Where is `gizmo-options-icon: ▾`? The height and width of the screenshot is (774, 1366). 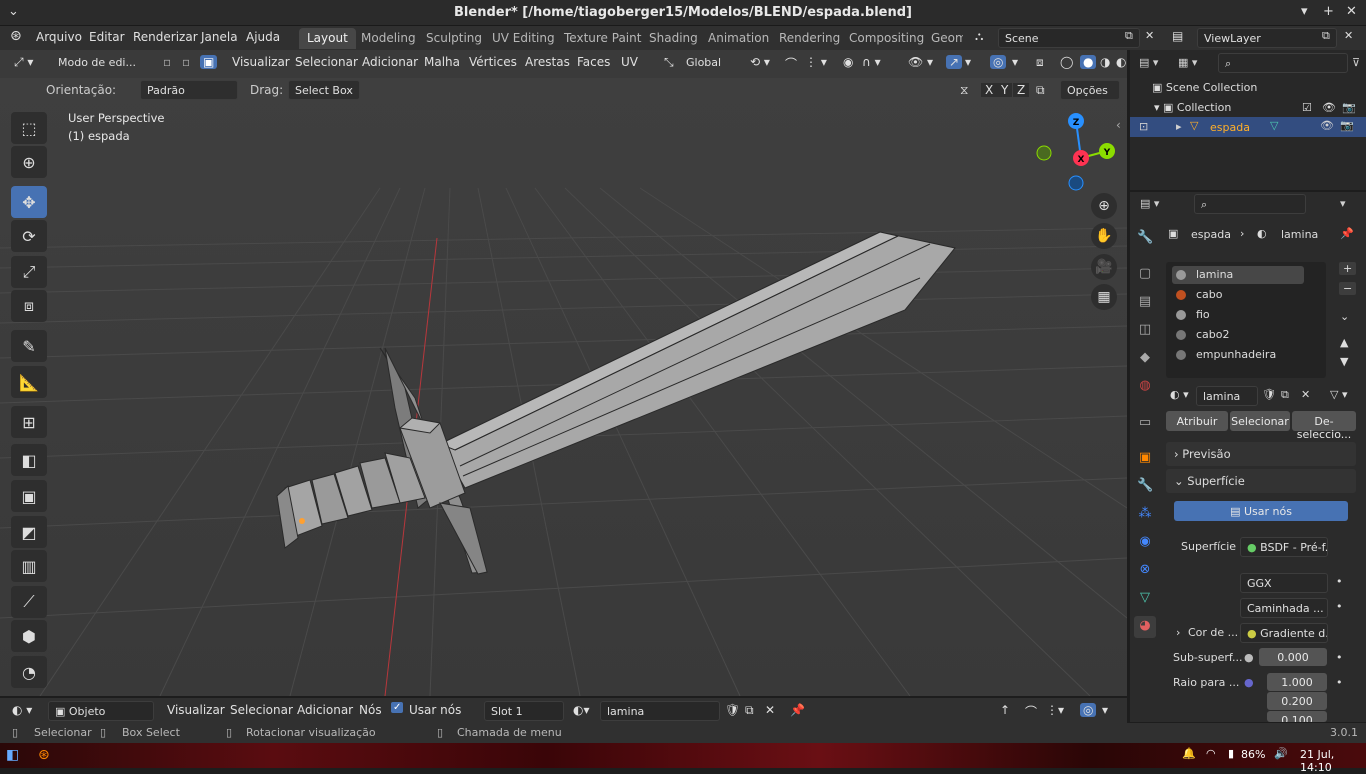
gizmo-options-icon: ▾ is located at coordinates (968, 62).